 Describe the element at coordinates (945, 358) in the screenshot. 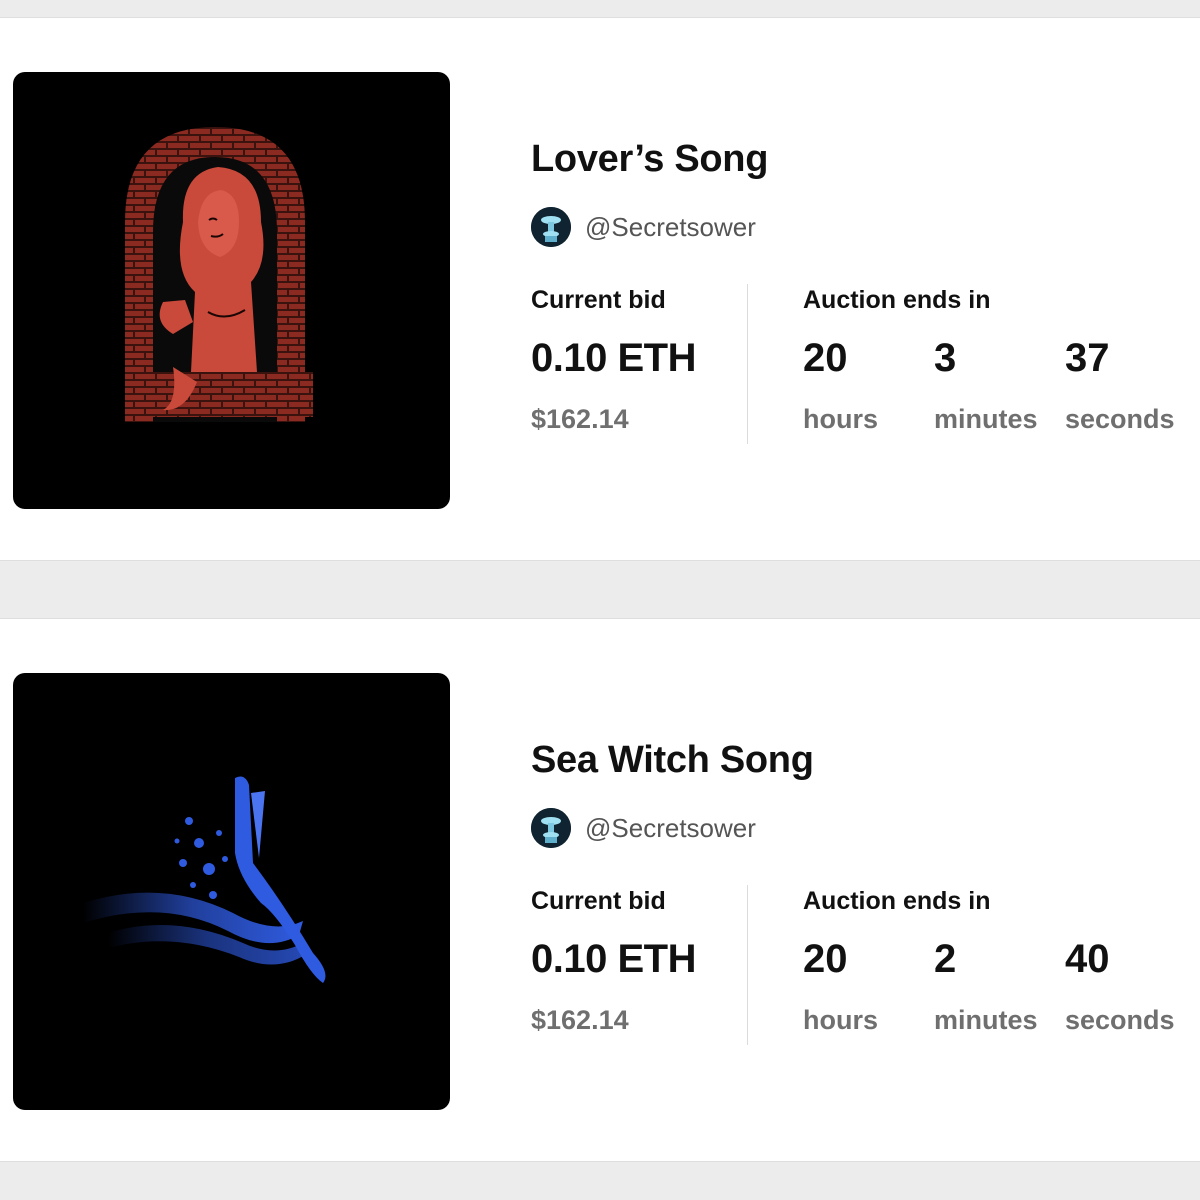

I see `countdown-minutes: 3` at that location.